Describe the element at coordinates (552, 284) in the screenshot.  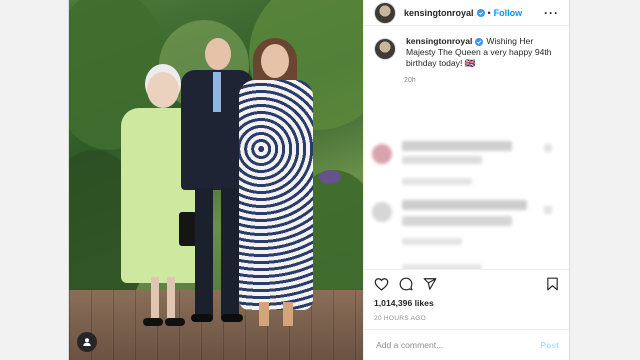
I see `bookmark-icon` at that location.